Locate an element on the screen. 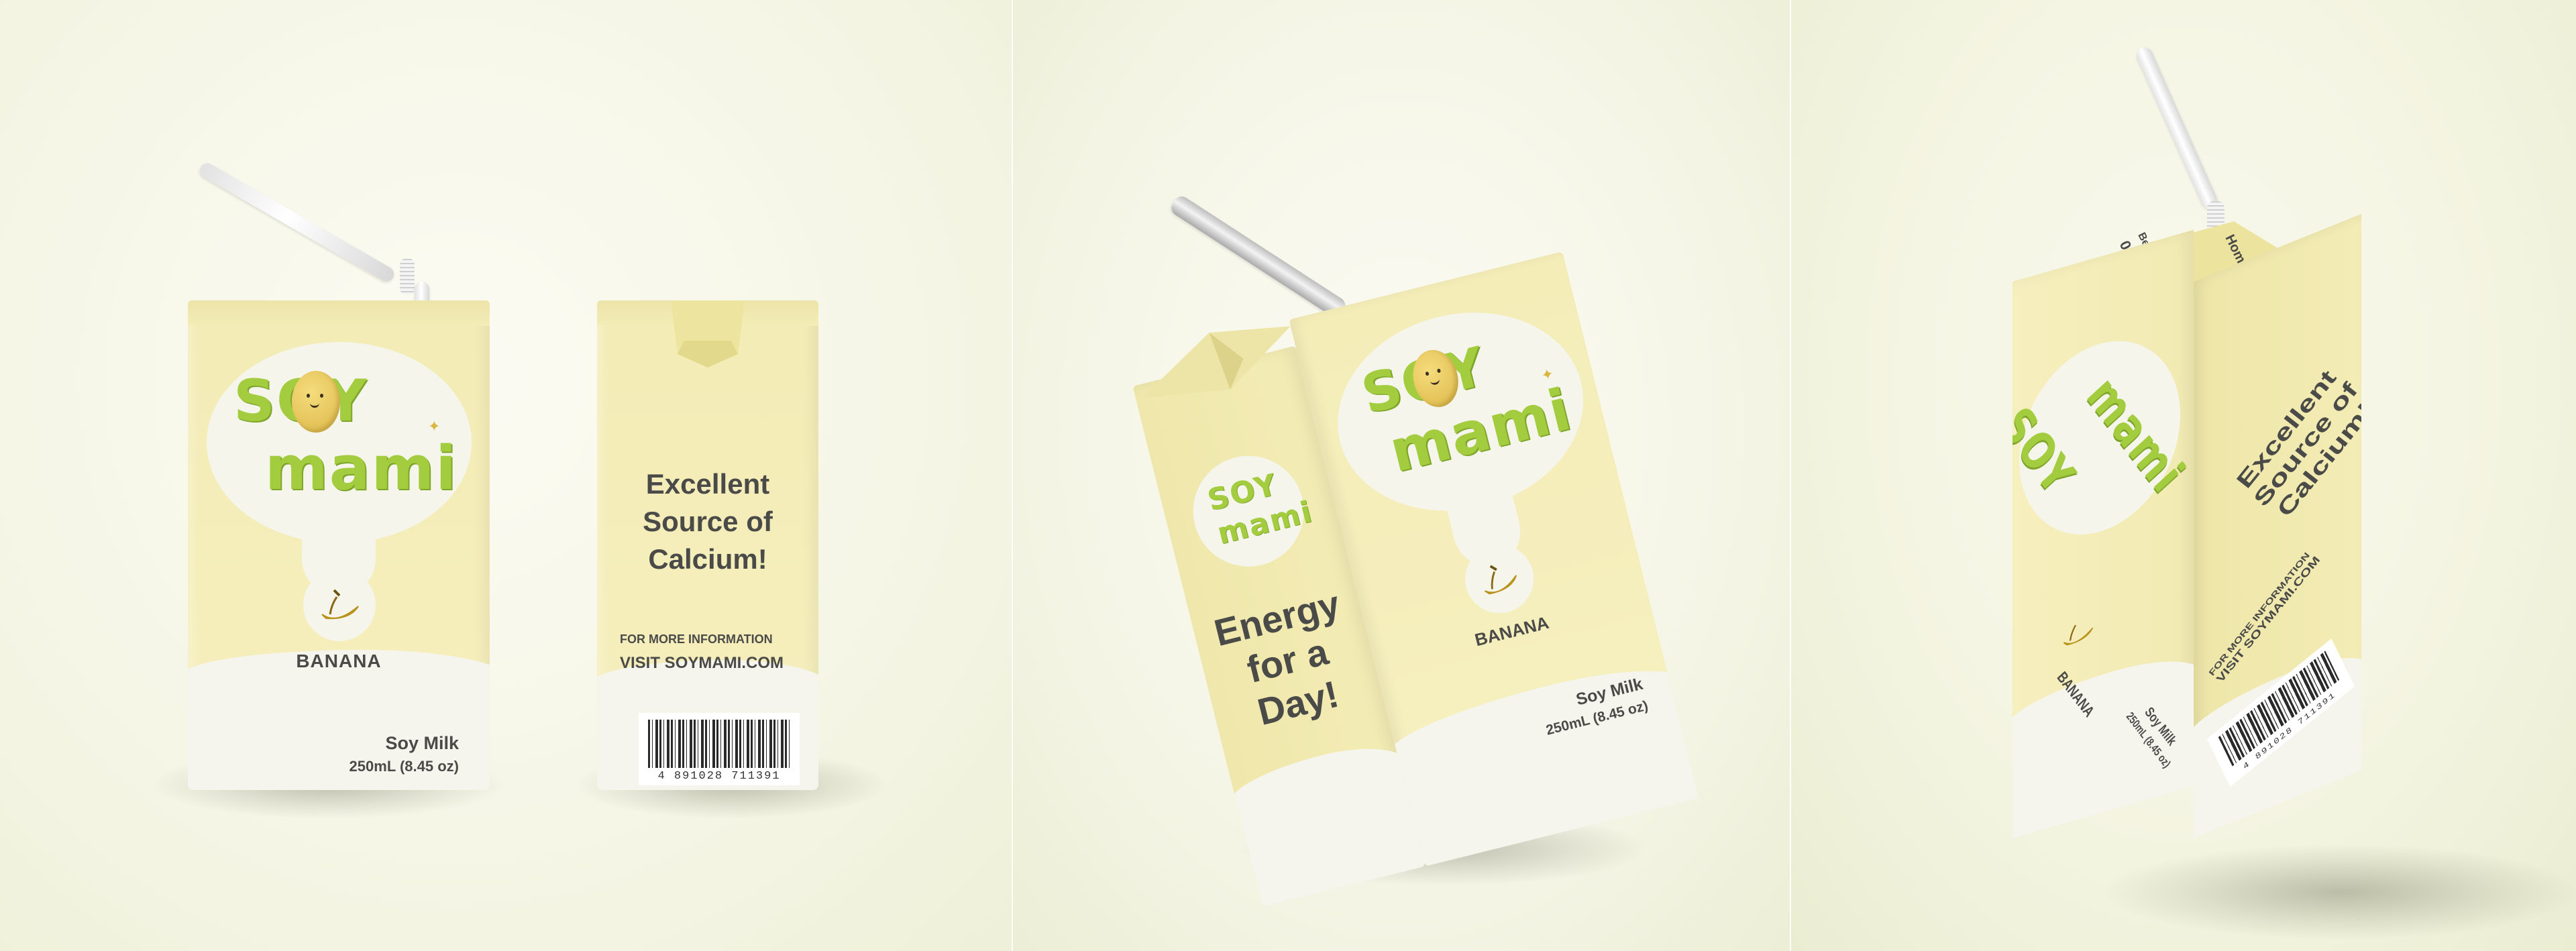 Image resolution: width=2576 pixels, height=951 pixels. top-seal is located at coordinates (339, 313).